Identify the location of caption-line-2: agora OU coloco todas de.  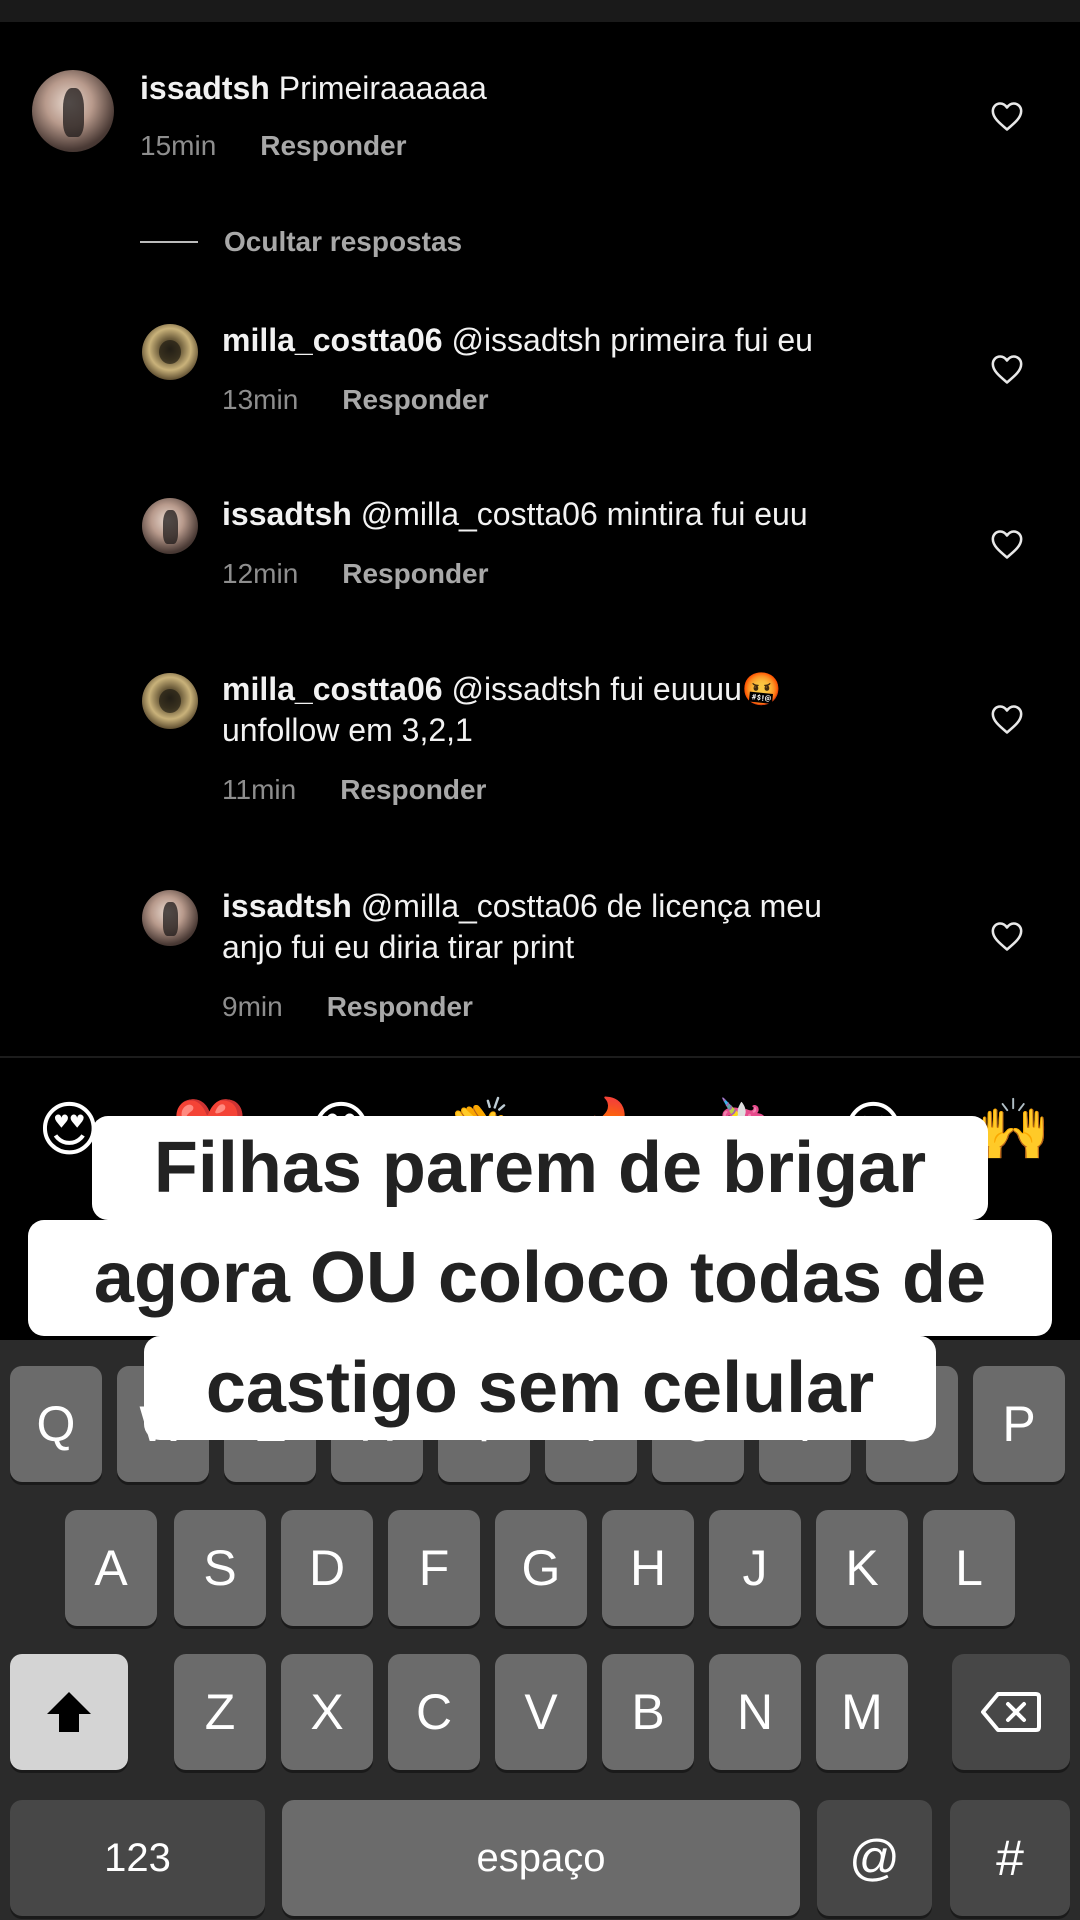
(540, 1278).